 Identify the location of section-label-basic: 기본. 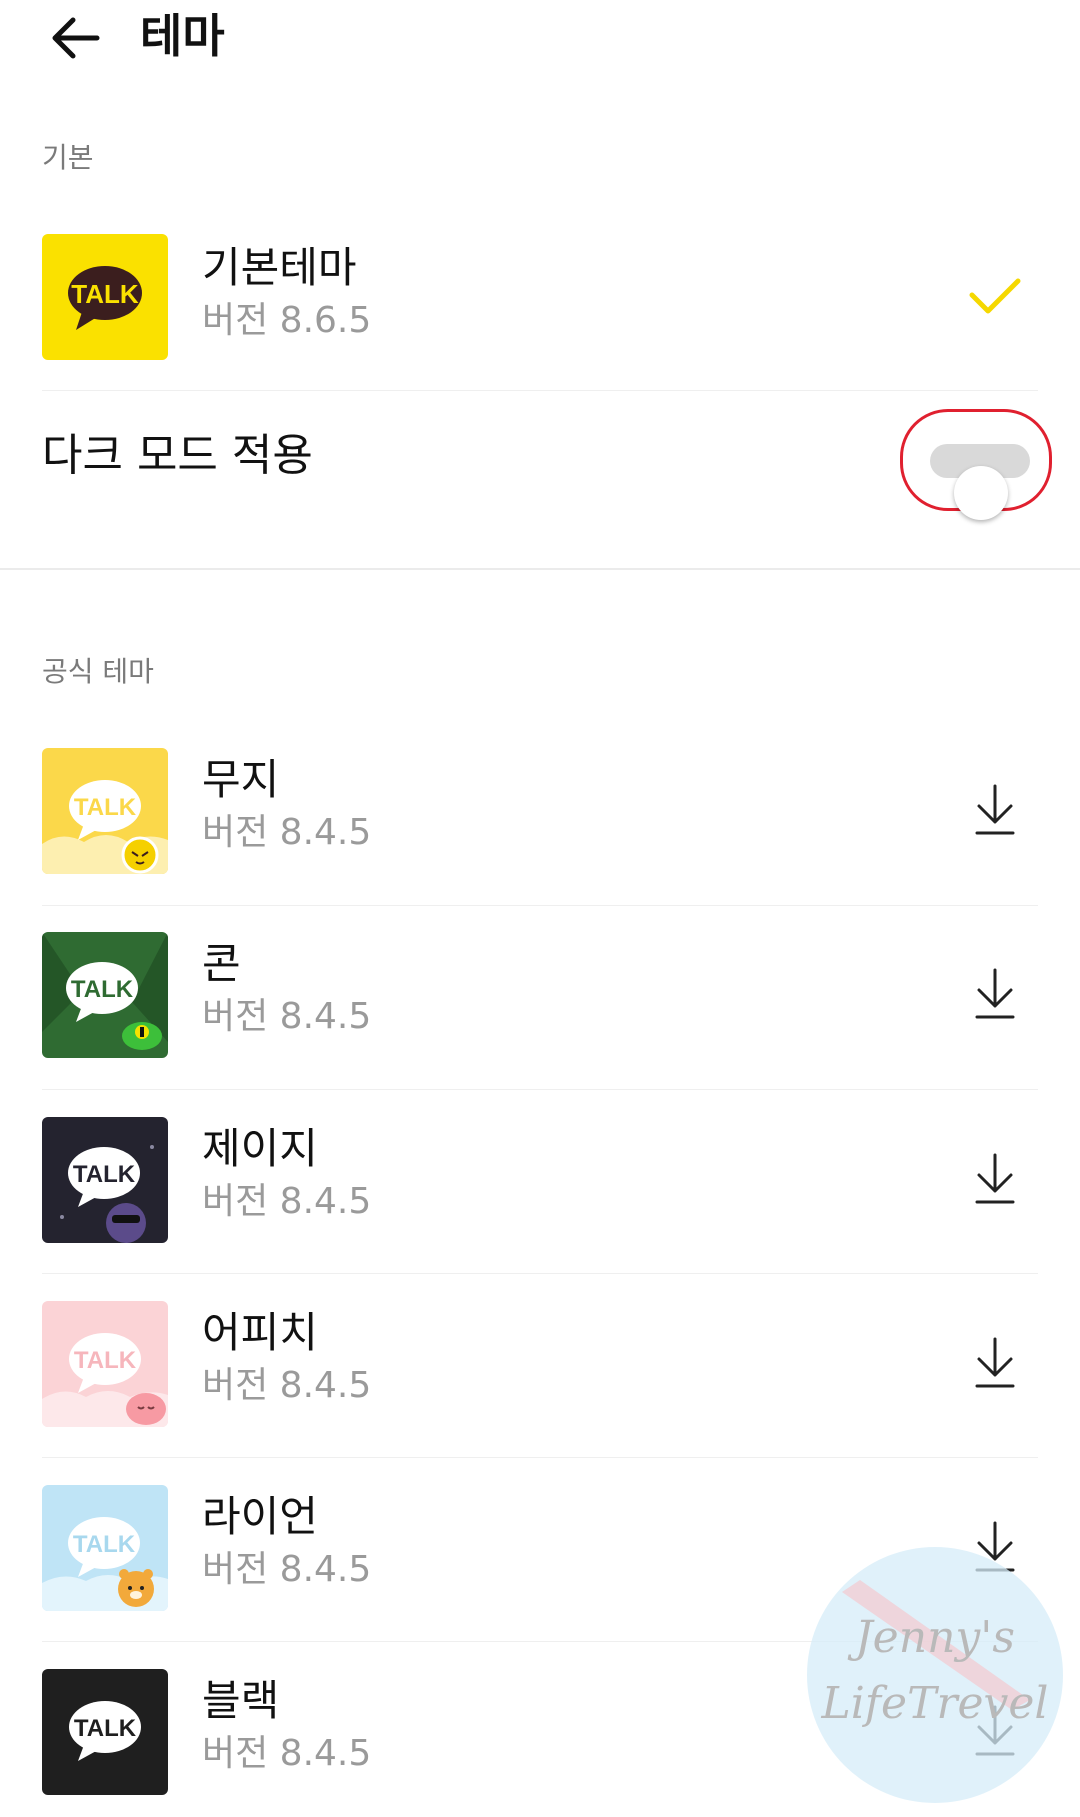
(68, 157).